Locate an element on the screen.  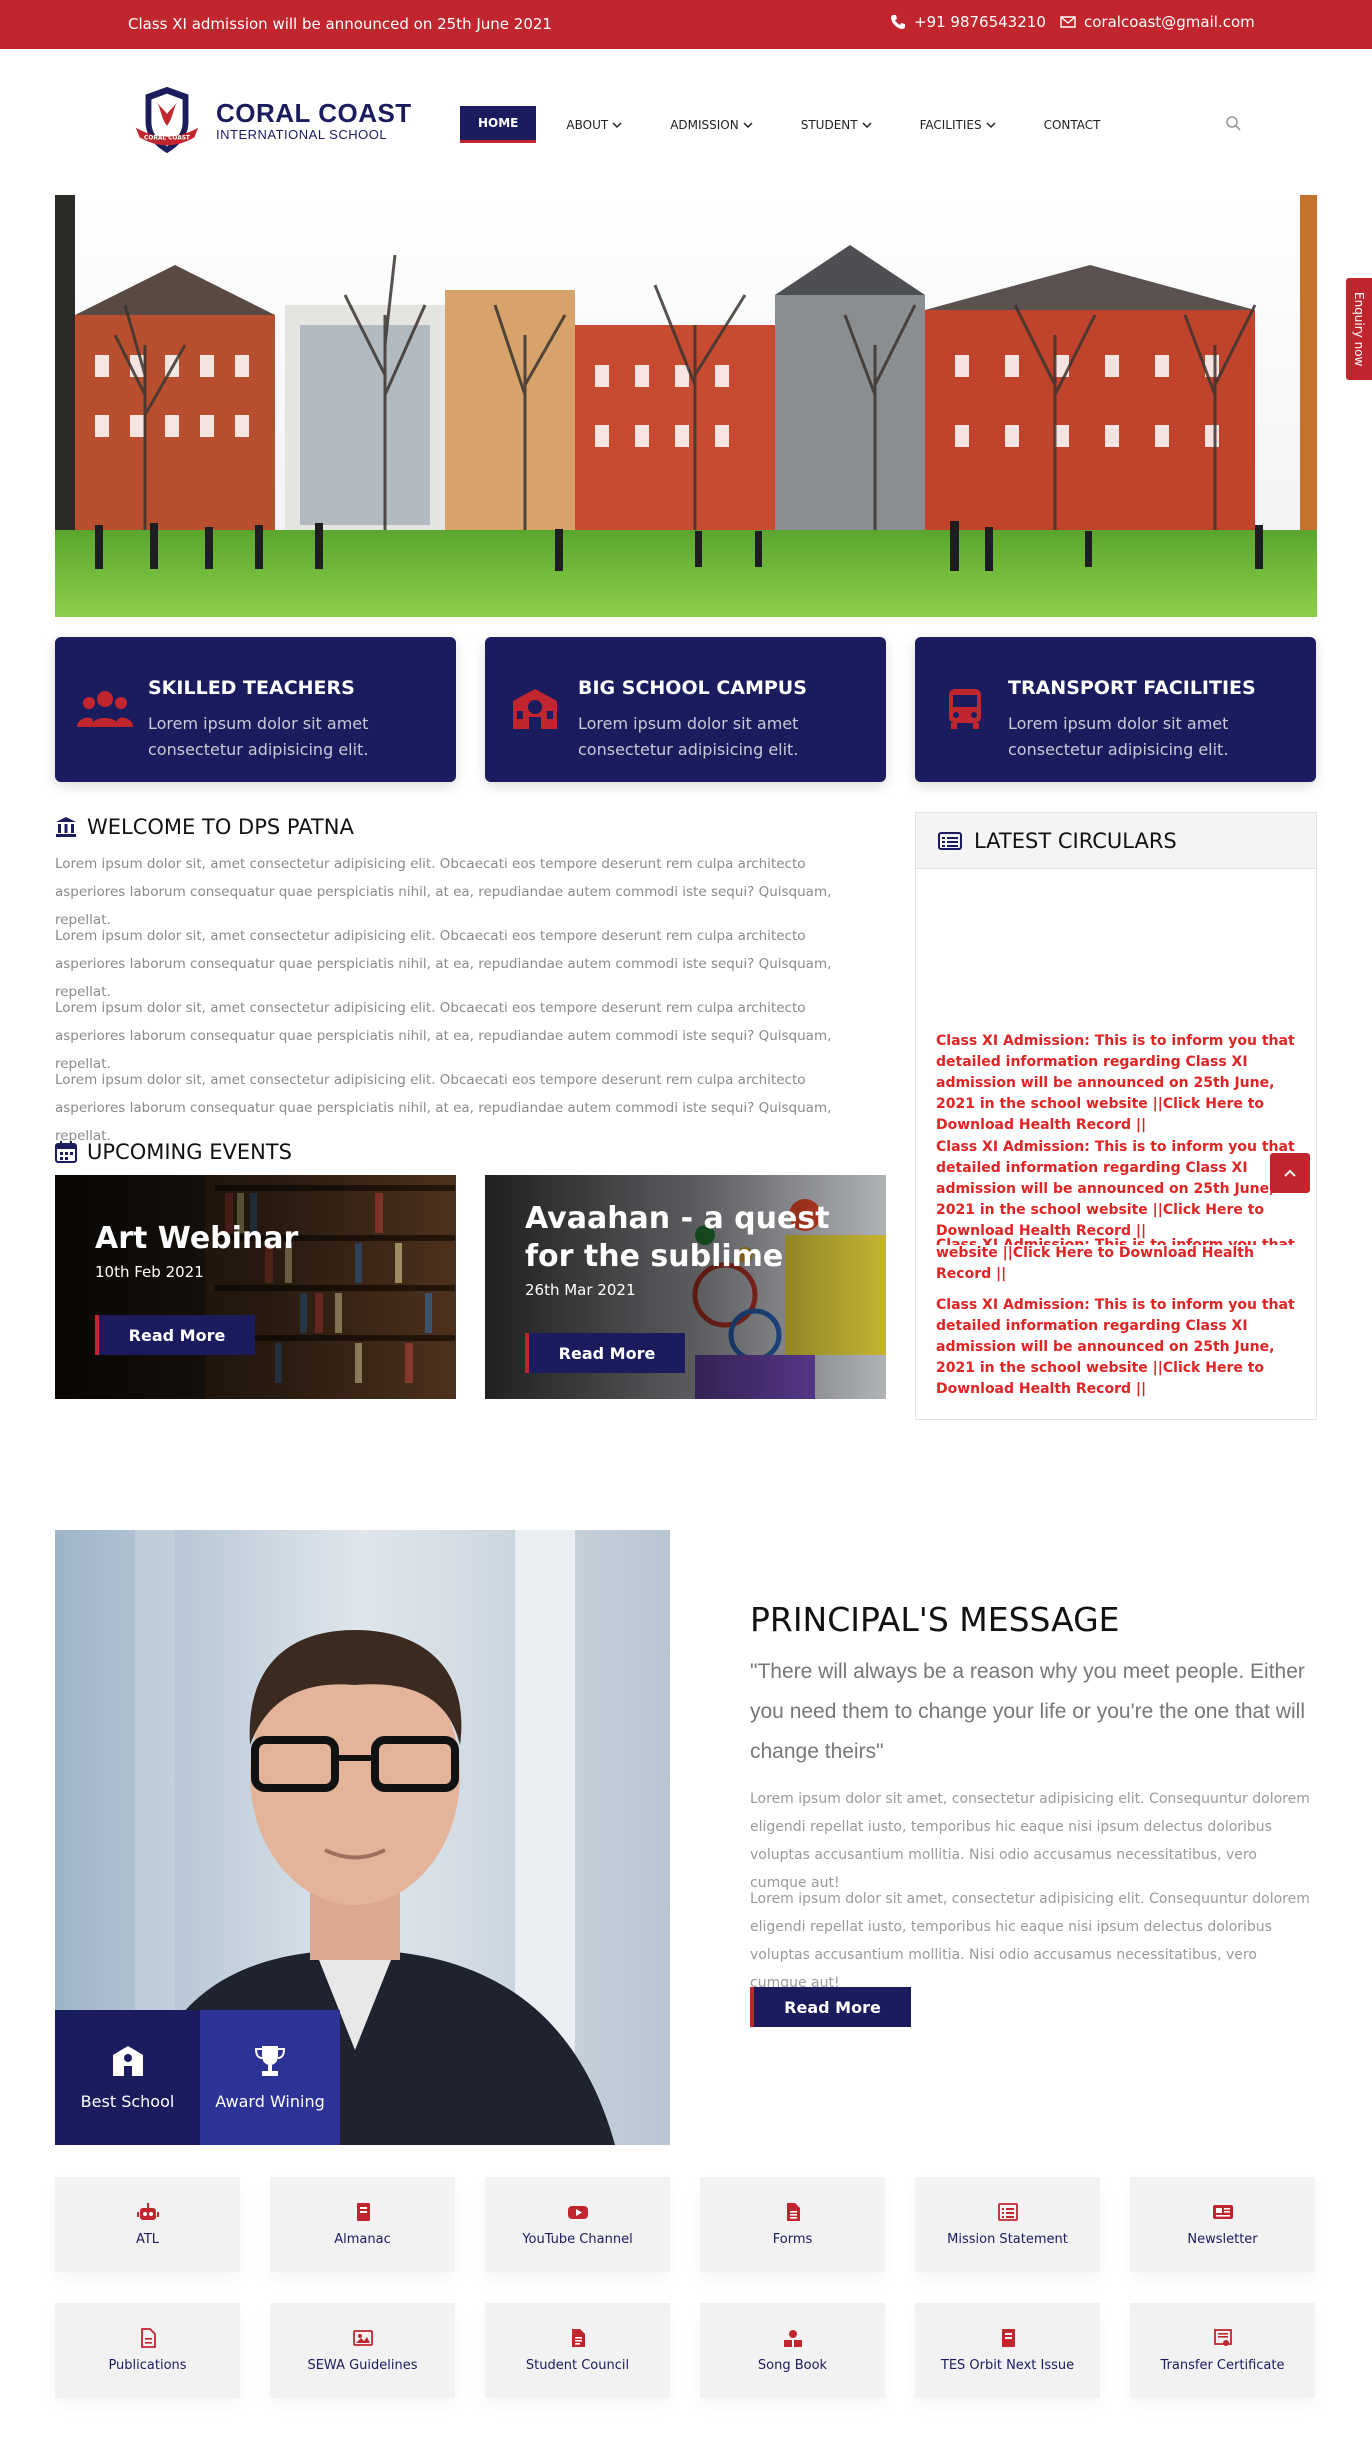
event-date: 10th Feb 2021 is located at coordinates (149, 1272).